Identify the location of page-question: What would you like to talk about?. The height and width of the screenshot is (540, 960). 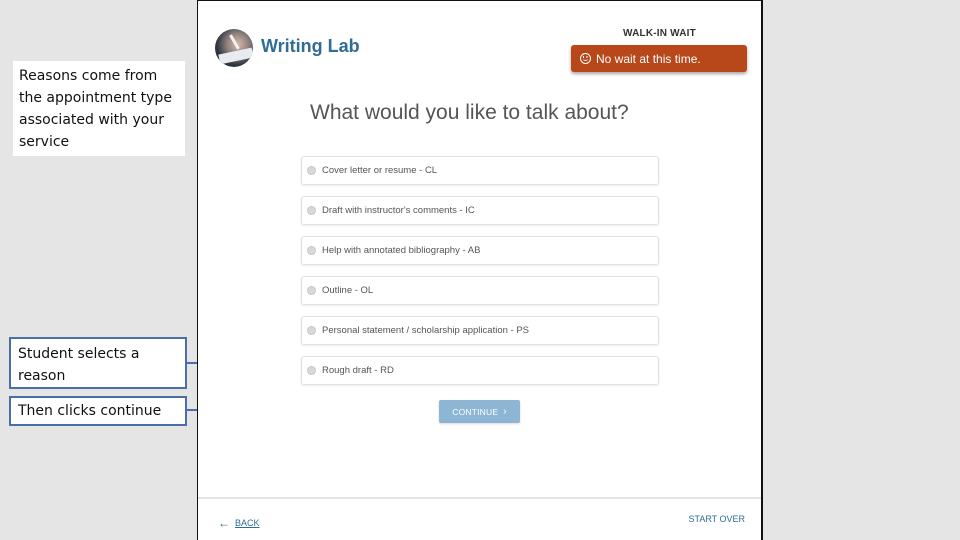
(469, 112).